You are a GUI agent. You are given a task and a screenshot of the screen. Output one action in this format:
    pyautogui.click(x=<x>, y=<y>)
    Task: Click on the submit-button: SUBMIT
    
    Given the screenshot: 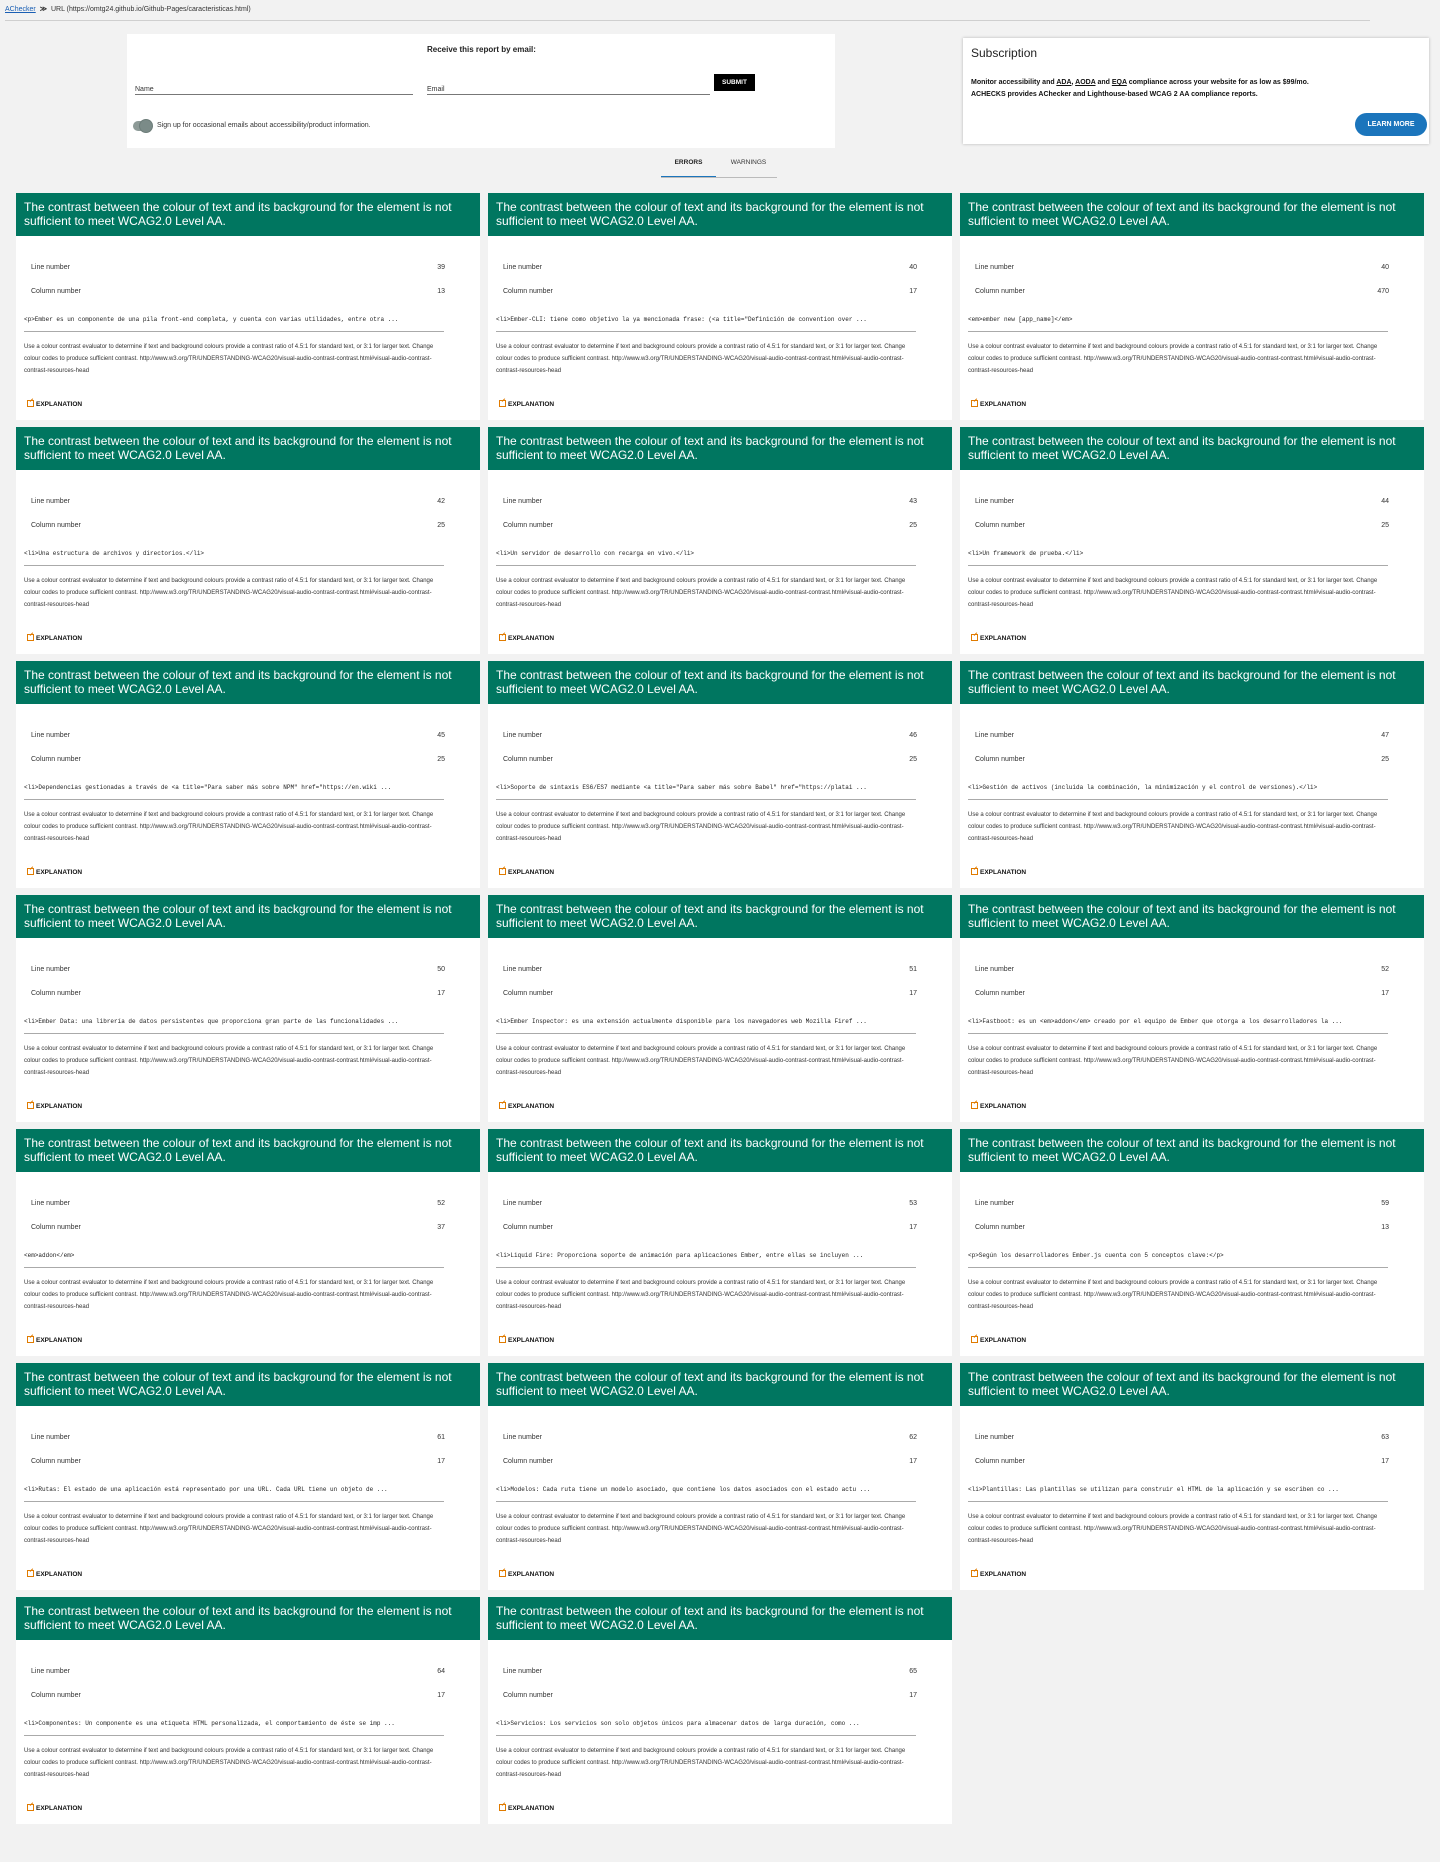 What is the action you would take?
    pyautogui.click(x=734, y=82)
    